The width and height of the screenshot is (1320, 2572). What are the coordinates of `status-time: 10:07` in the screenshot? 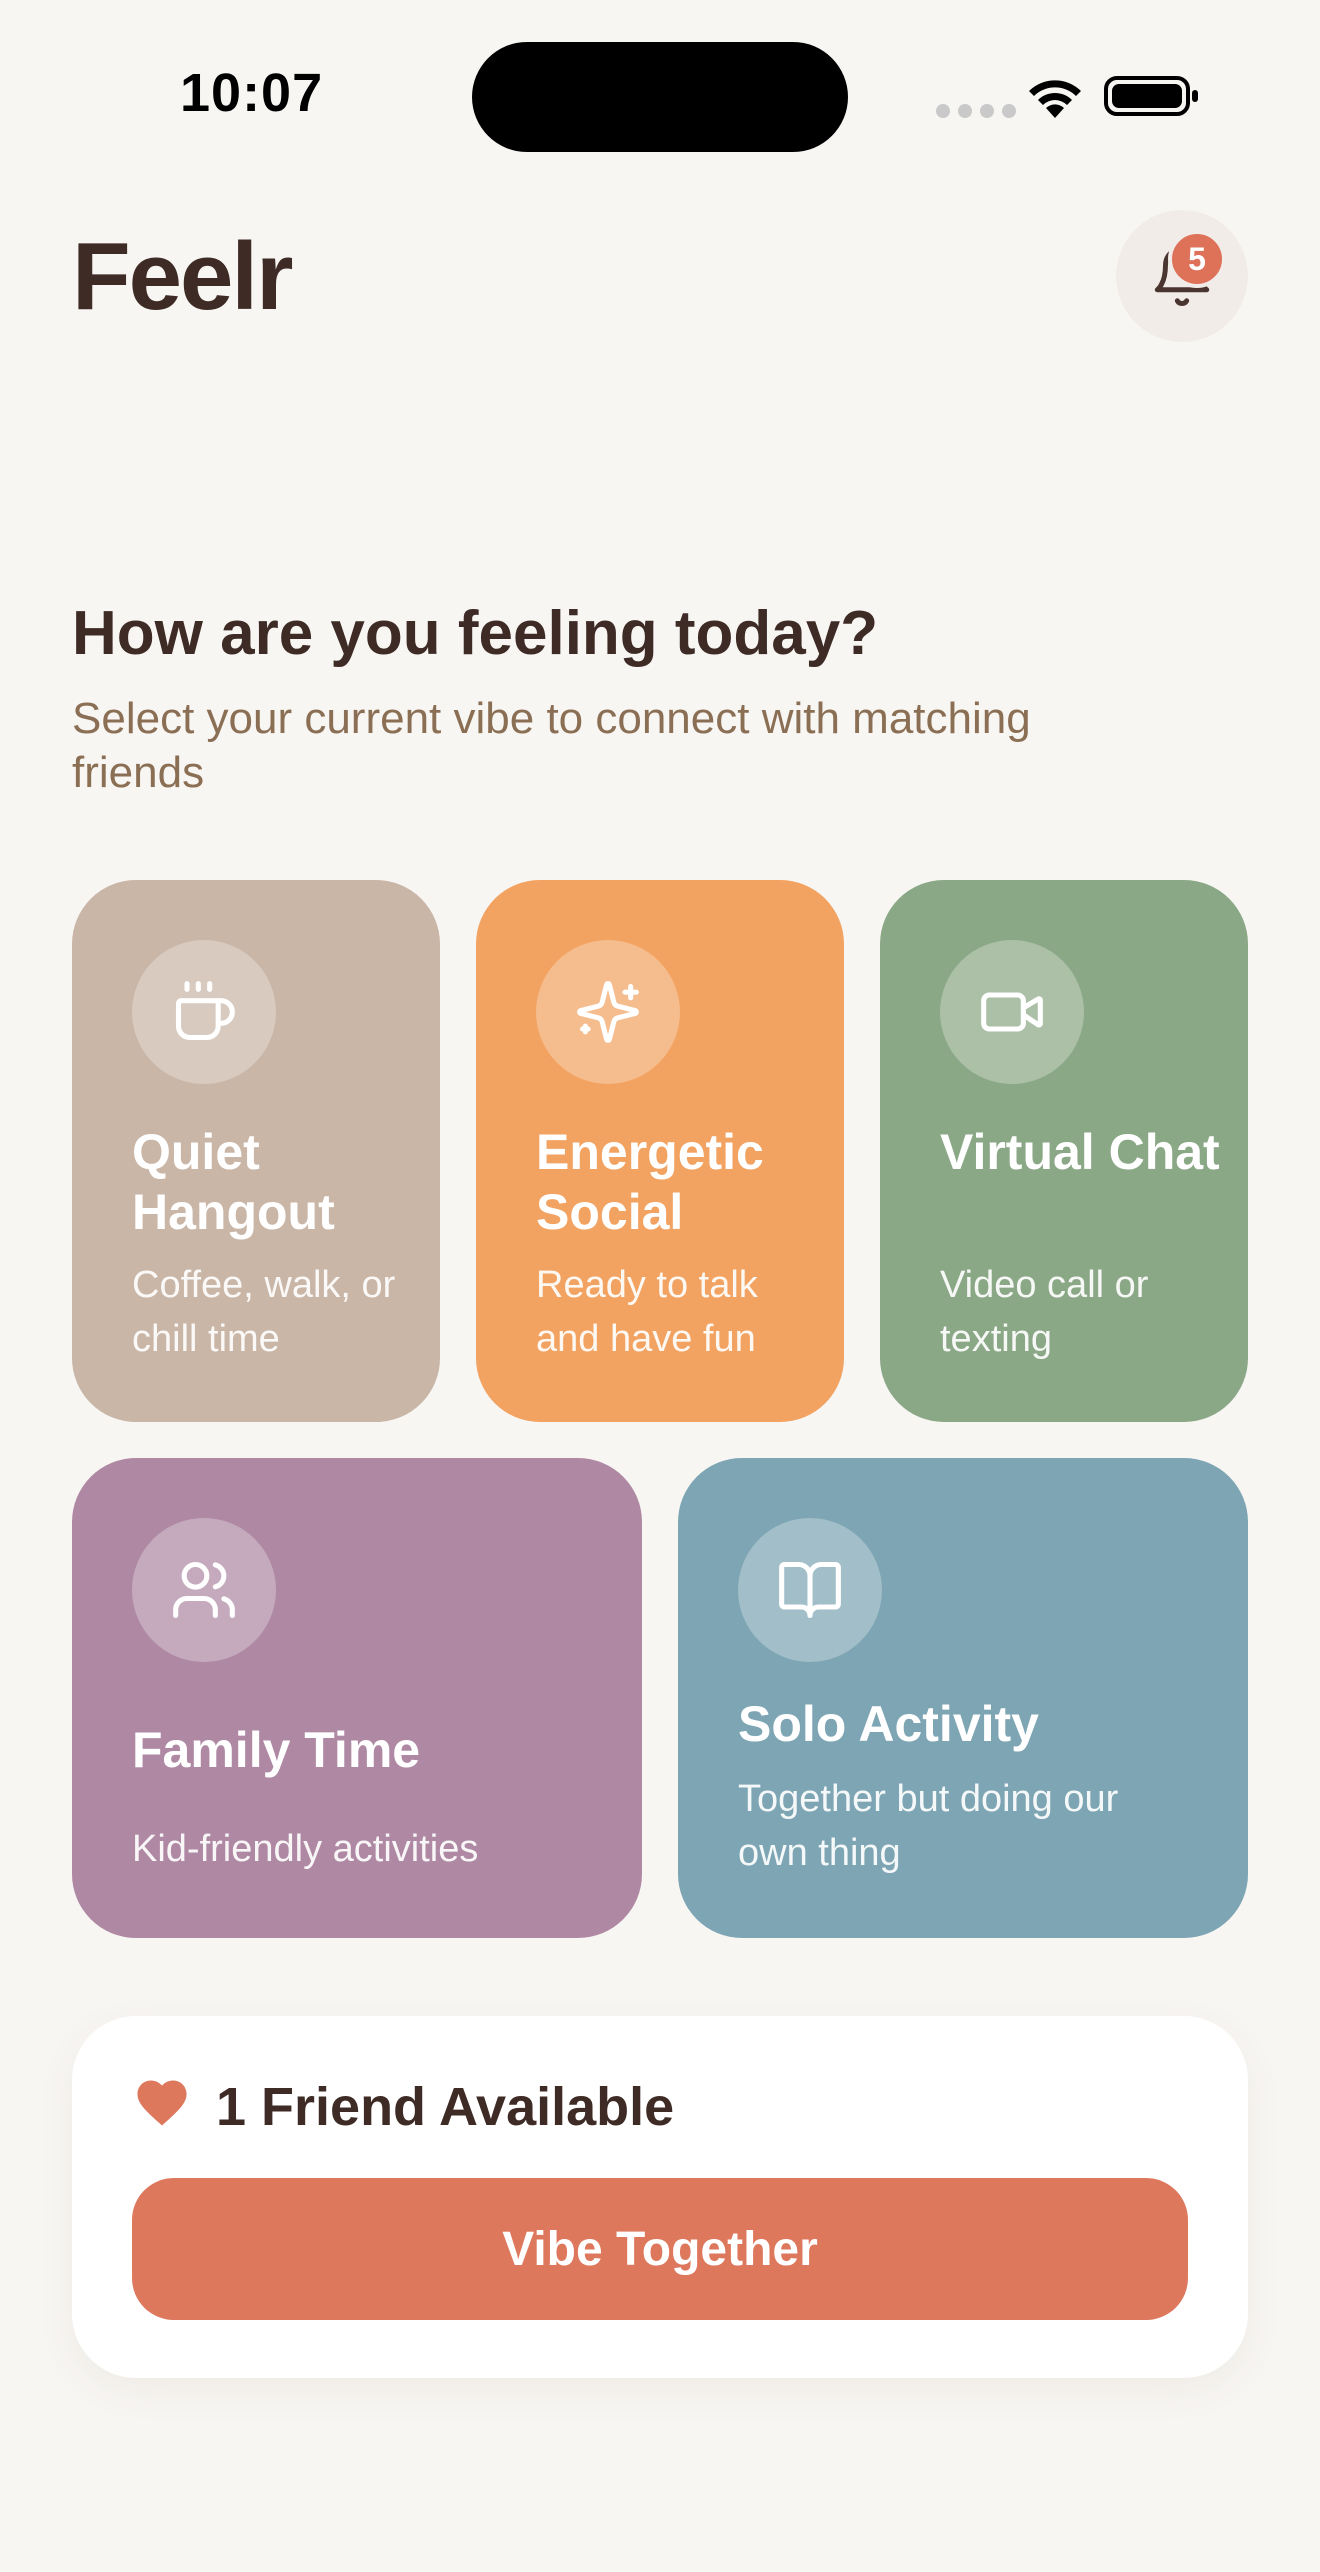 It's located at (252, 93).